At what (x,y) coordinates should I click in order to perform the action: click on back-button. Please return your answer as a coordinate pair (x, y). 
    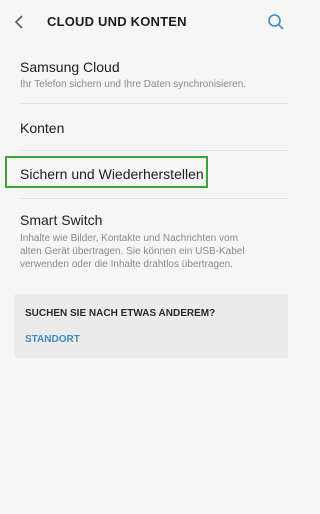
    Looking at the image, I should click on (20, 22).